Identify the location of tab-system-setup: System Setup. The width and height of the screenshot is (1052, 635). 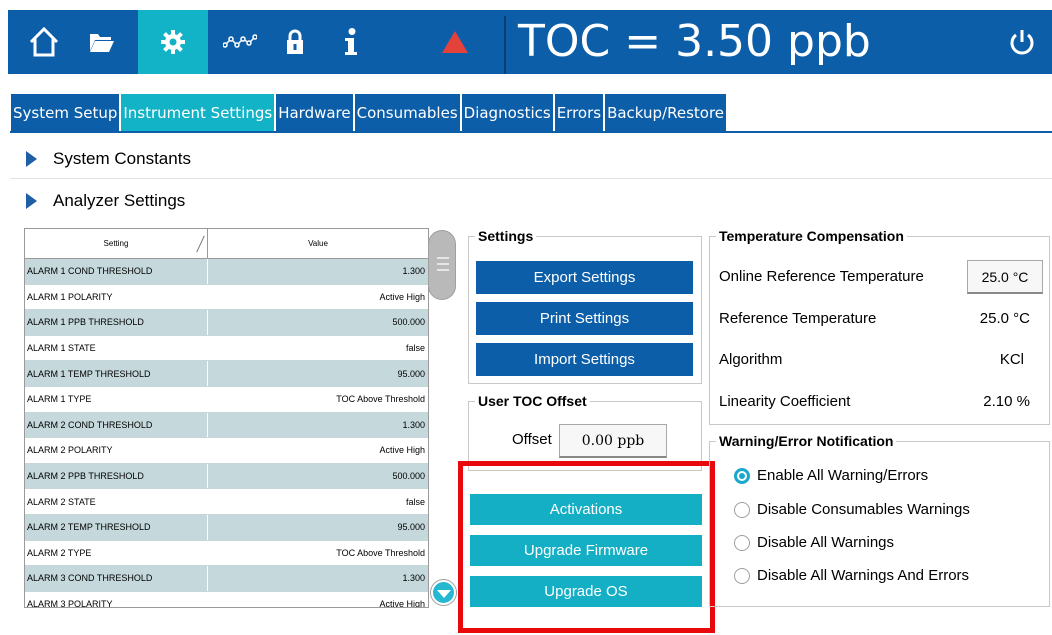
(65, 112).